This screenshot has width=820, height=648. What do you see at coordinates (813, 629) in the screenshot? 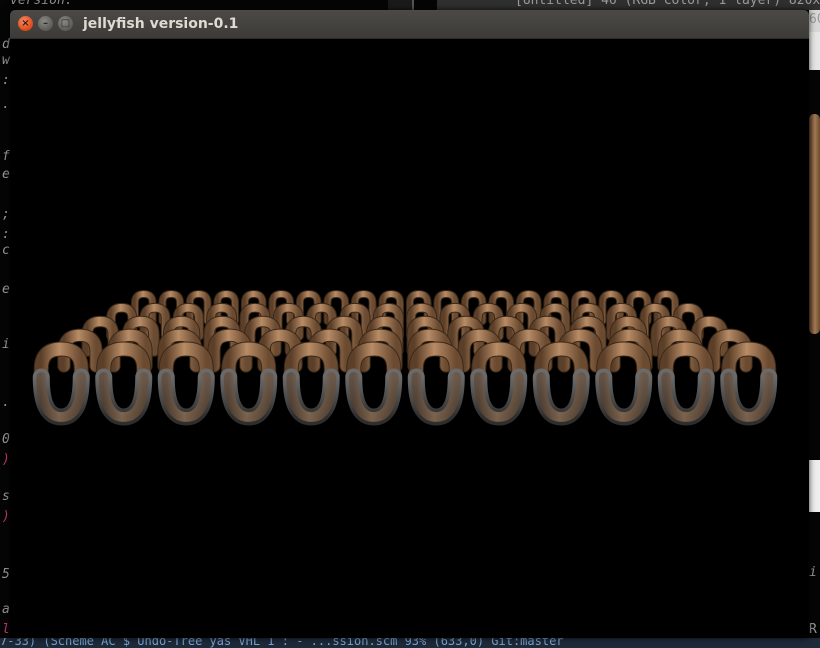
I see `background-strip-text: R` at bounding box center [813, 629].